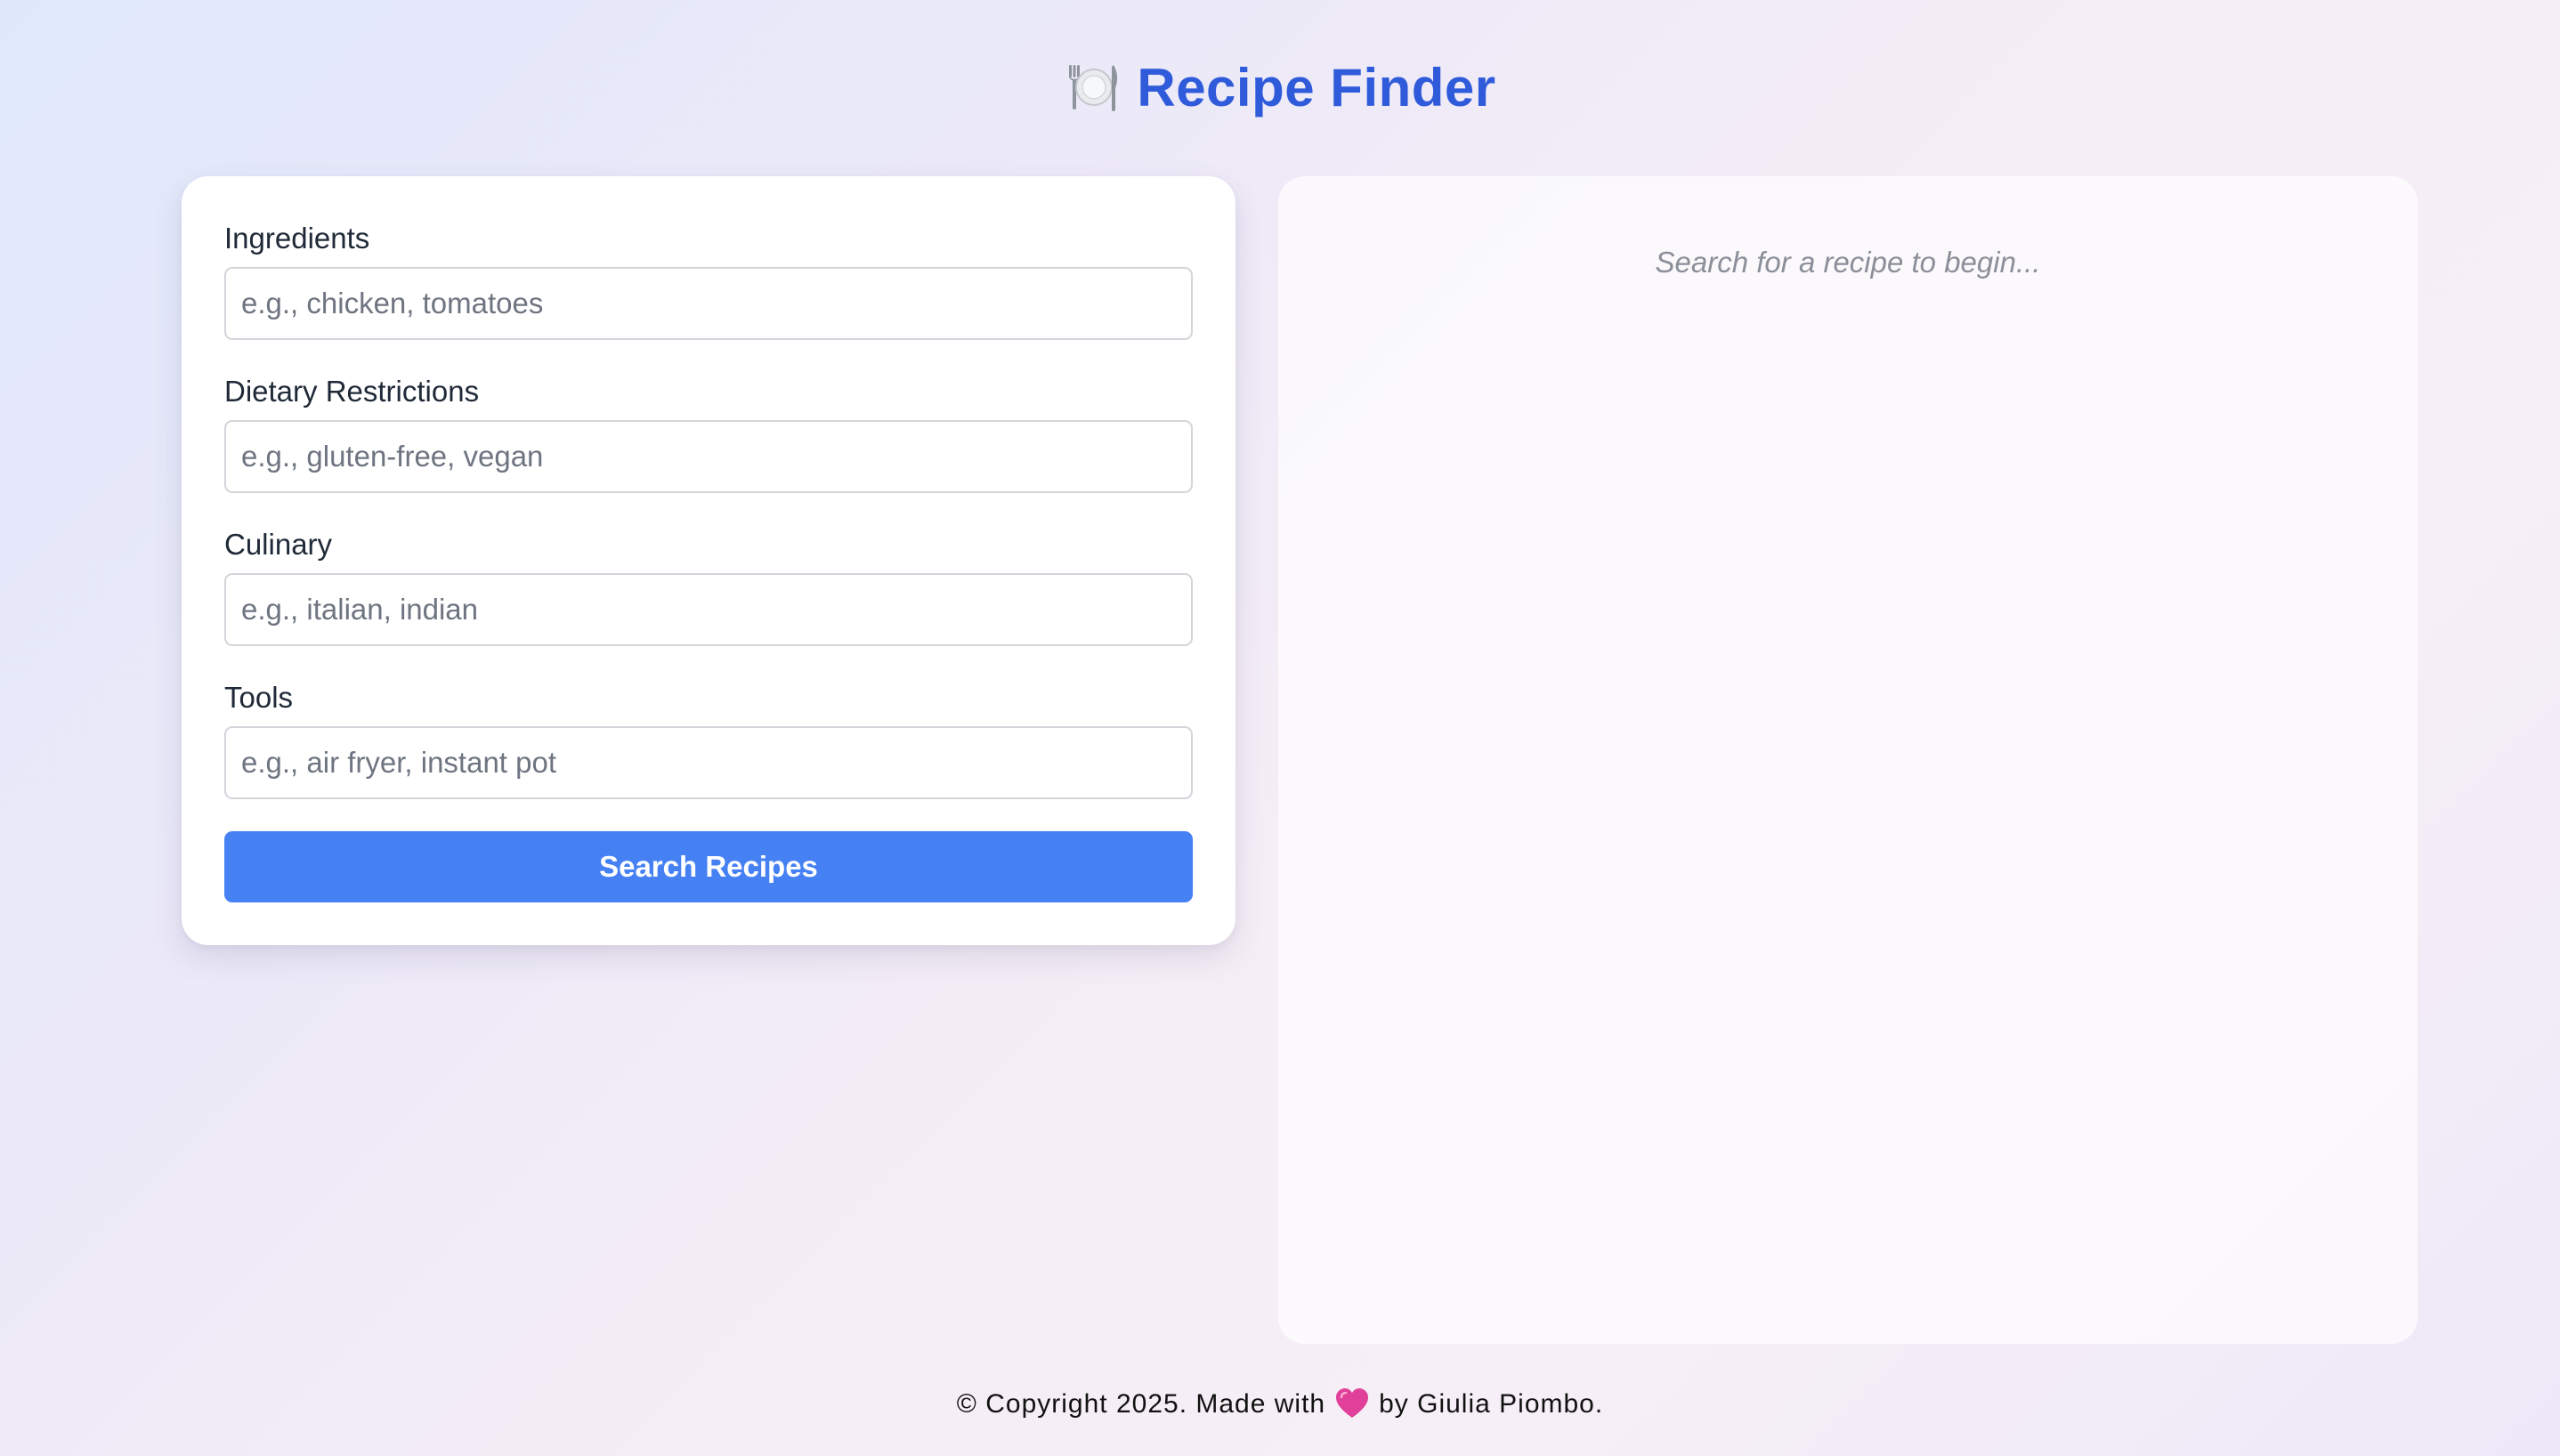  What do you see at coordinates (259, 697) in the screenshot?
I see `tools-label: Tools` at bounding box center [259, 697].